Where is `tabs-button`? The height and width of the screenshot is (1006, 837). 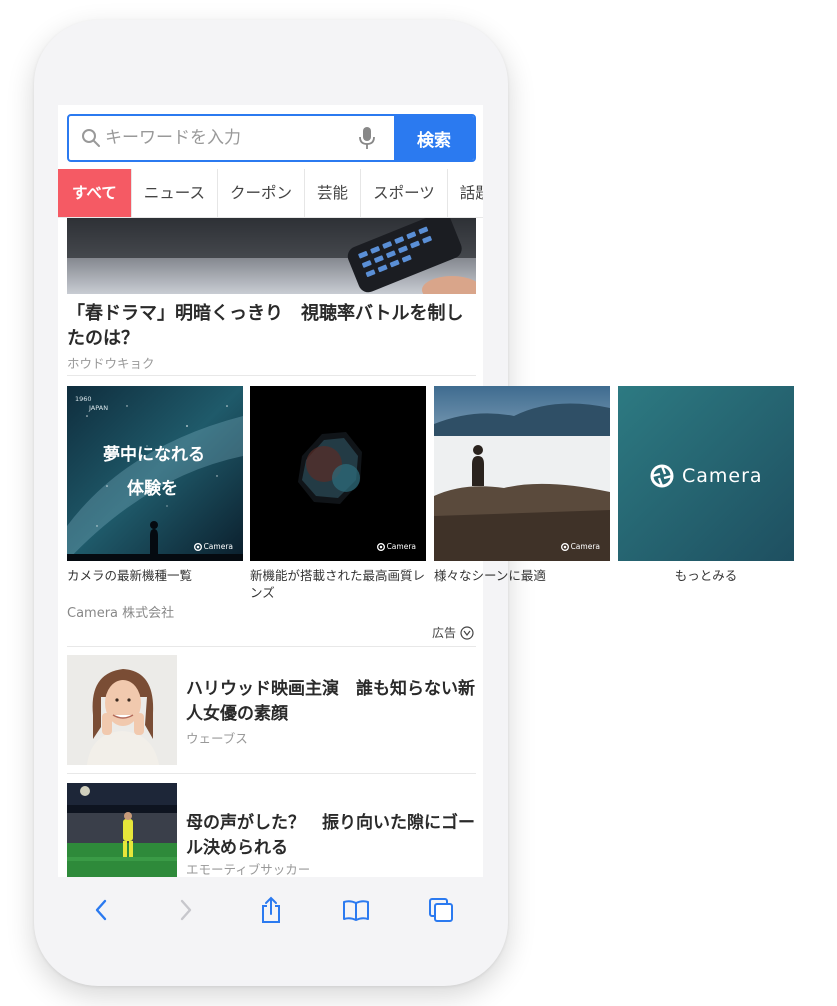 tabs-button is located at coordinates (441, 910).